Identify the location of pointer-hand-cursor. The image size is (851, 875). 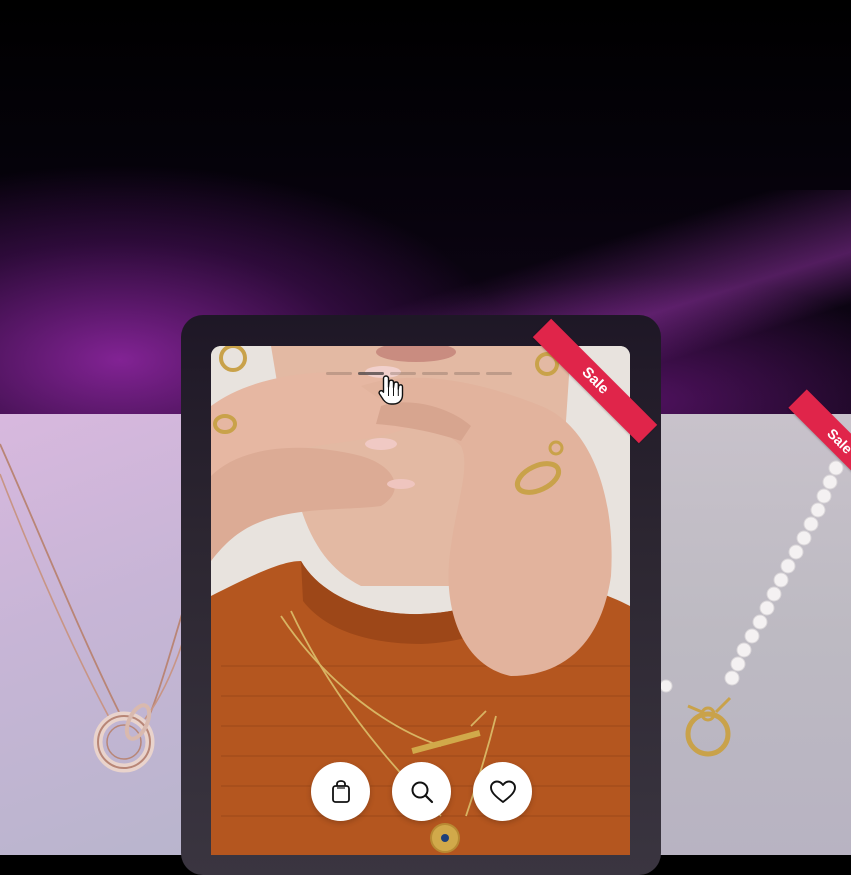
(391, 392).